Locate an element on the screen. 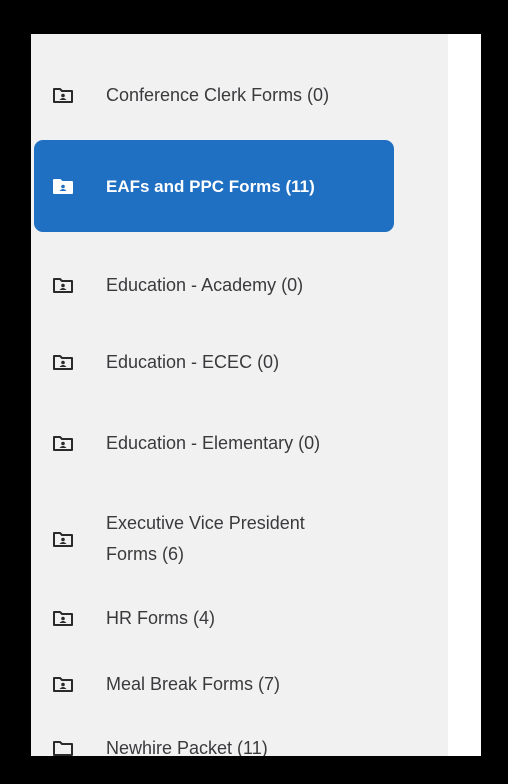  folder-item-education-ecec: Education - ECEC (0) is located at coordinates (214, 362).